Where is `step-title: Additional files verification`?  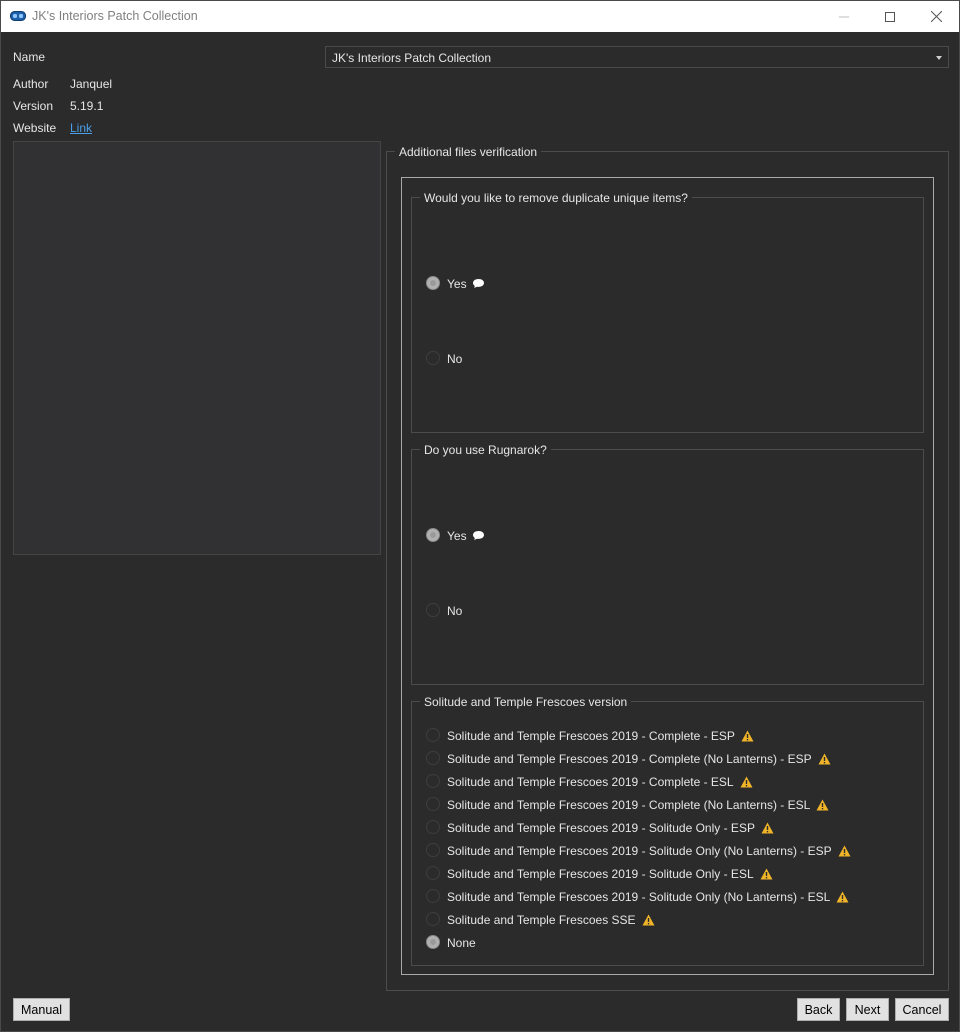
step-title: Additional files verification is located at coordinates (468, 152).